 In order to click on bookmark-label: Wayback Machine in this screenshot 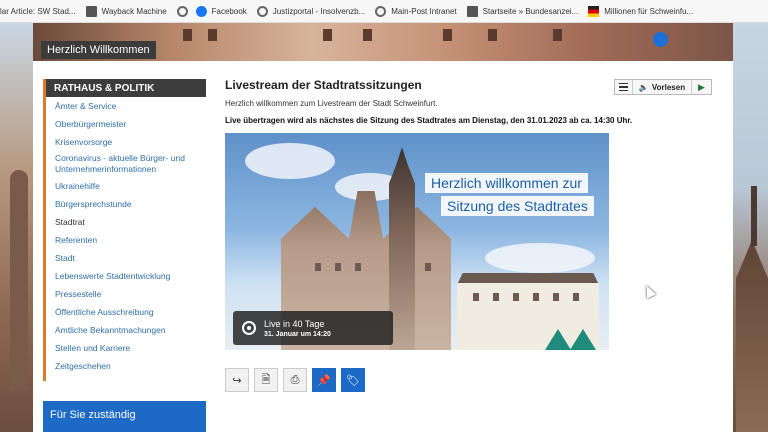, I will do `click(134, 11)`.